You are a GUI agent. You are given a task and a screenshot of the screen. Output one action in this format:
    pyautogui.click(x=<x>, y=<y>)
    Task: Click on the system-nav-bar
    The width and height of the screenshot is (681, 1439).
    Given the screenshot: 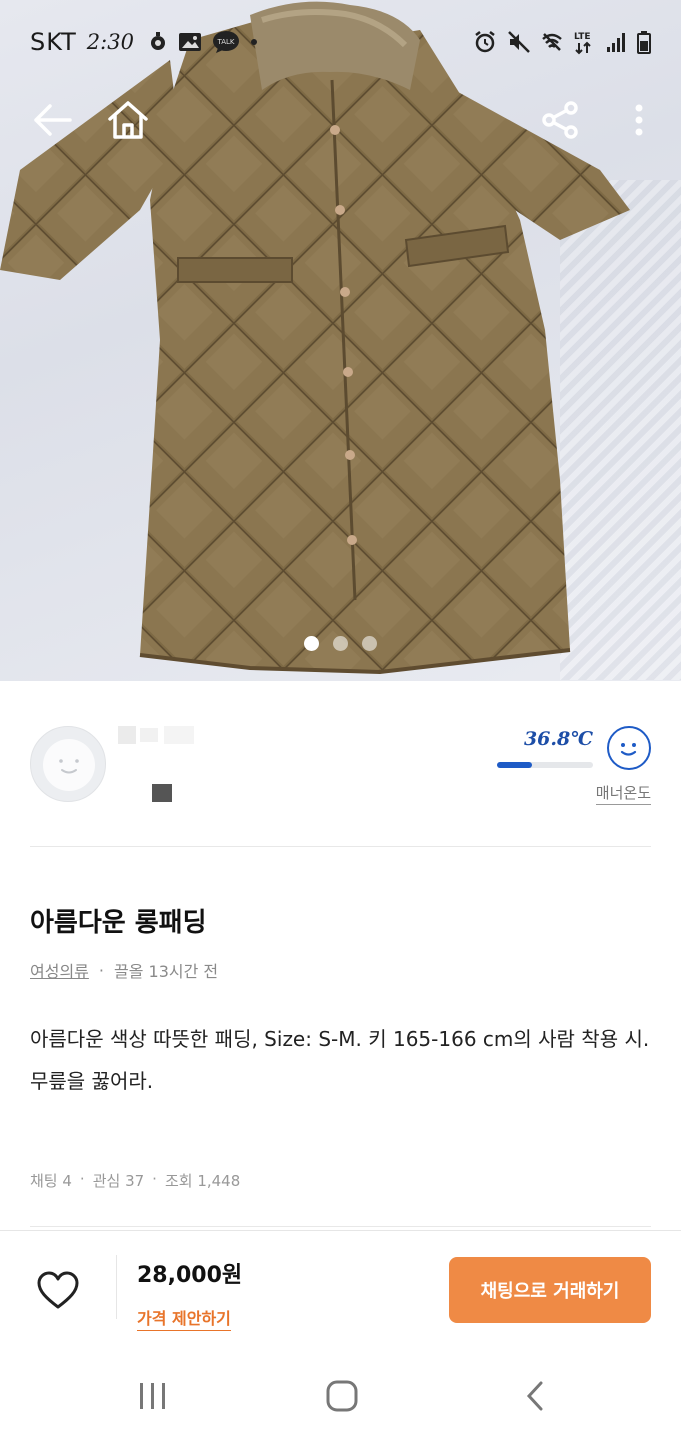 What is the action you would take?
    pyautogui.click(x=340, y=1394)
    